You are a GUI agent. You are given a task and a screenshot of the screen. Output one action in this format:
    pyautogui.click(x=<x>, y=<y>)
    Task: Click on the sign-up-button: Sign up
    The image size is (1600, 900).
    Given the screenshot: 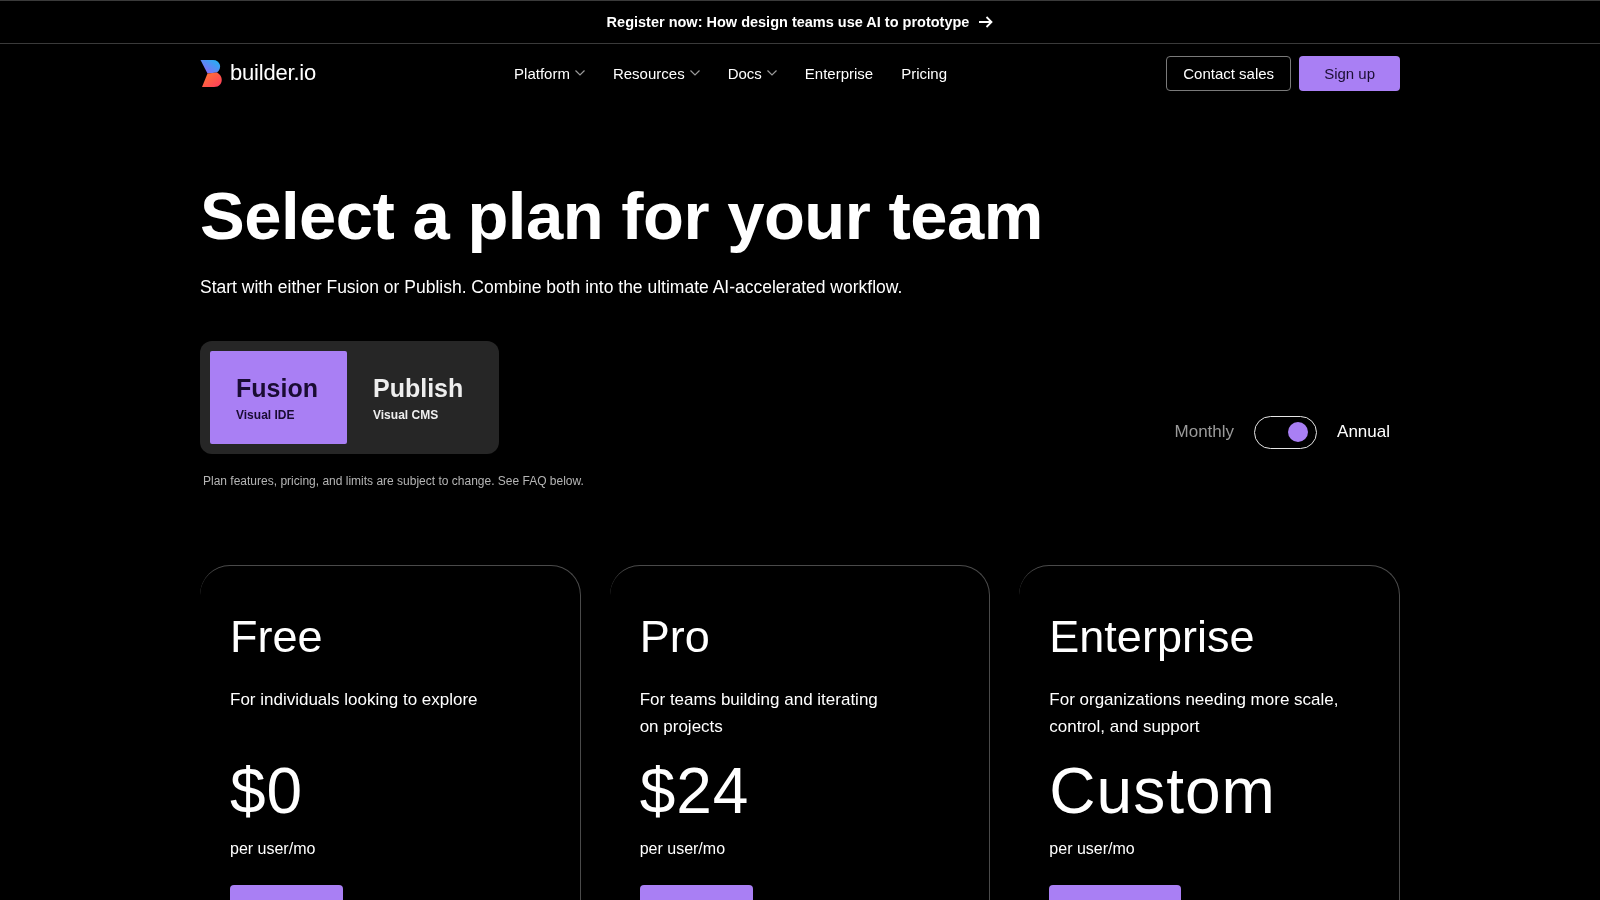 What is the action you would take?
    pyautogui.click(x=1349, y=73)
    